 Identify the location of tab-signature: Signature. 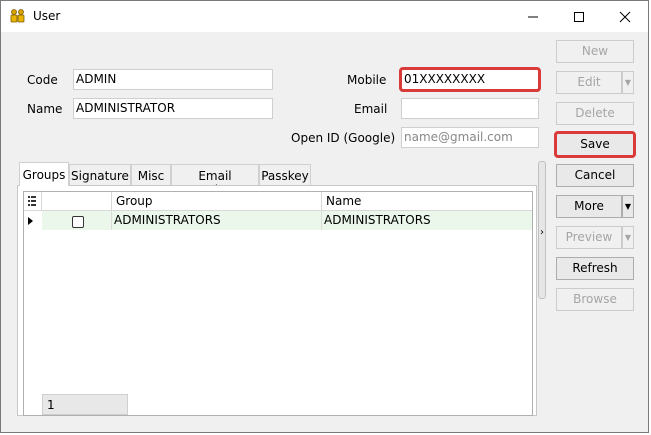
(100, 175).